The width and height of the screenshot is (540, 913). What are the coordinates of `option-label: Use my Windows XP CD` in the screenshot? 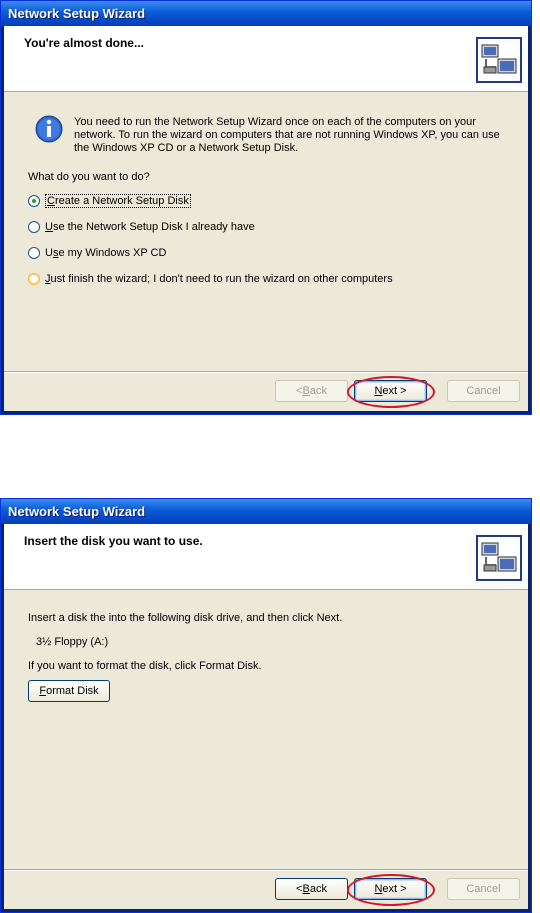 It's located at (106, 253).